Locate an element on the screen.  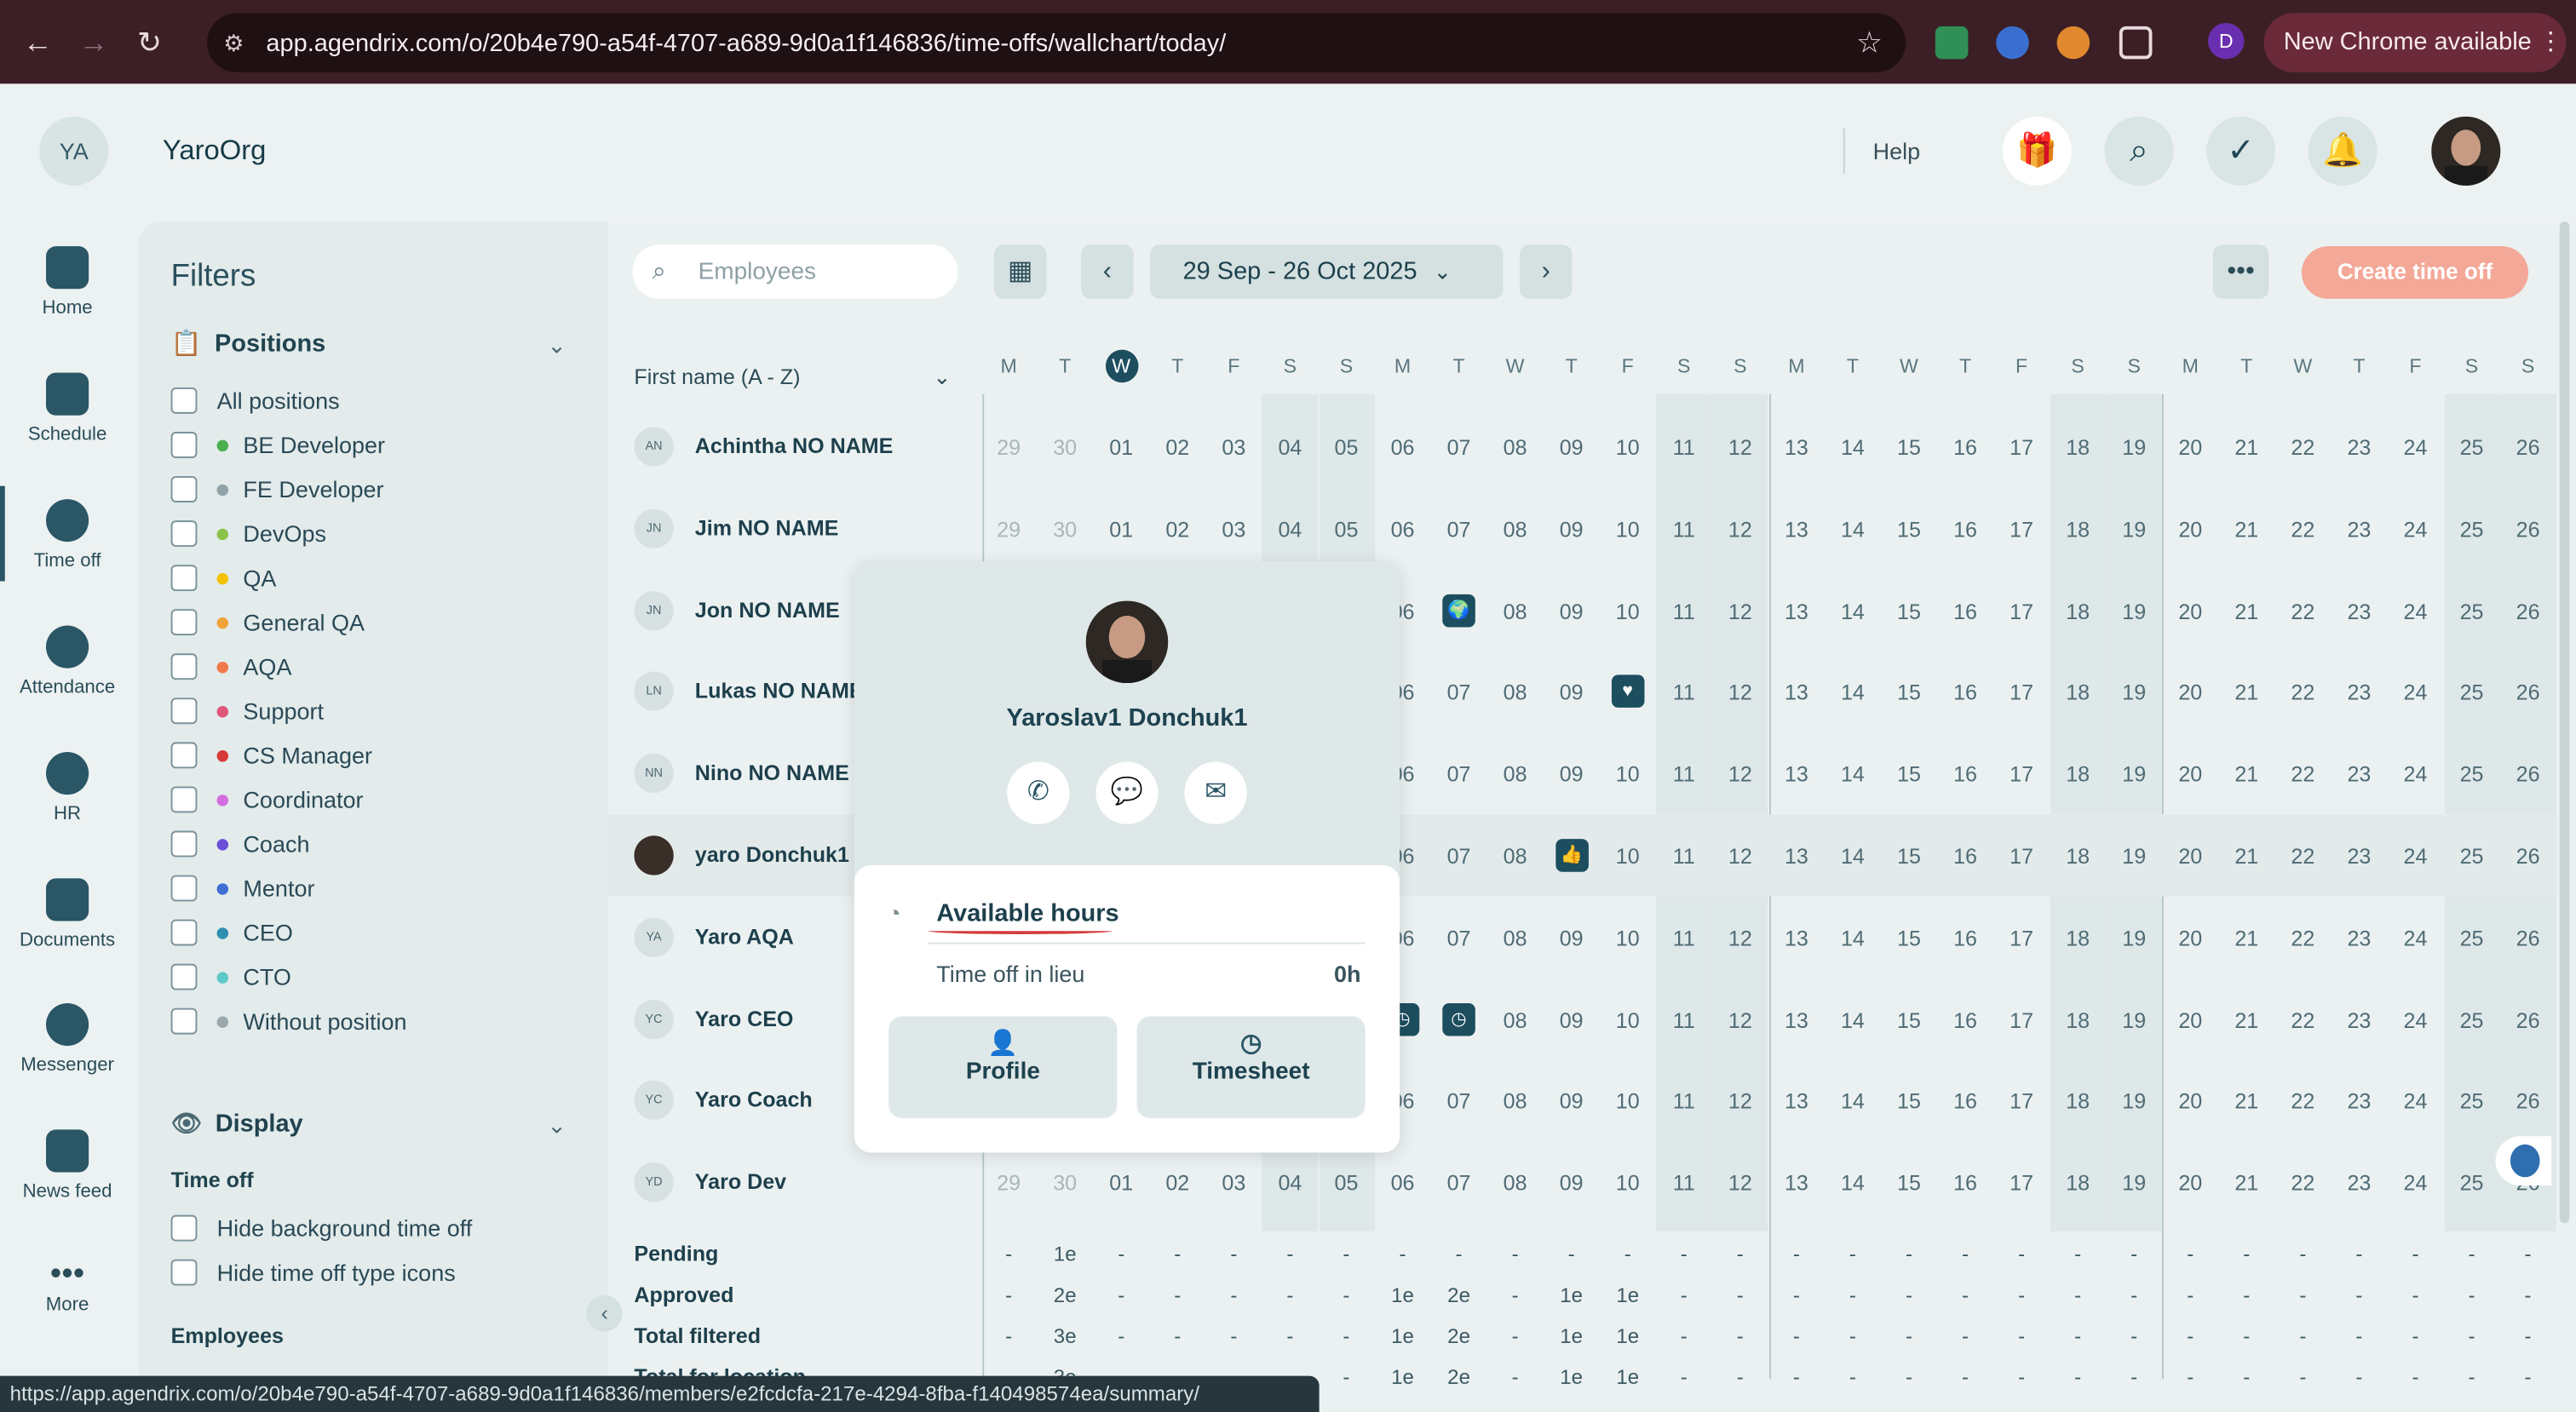
chevron-down-icon: ⌄ is located at coordinates (557, 1125).